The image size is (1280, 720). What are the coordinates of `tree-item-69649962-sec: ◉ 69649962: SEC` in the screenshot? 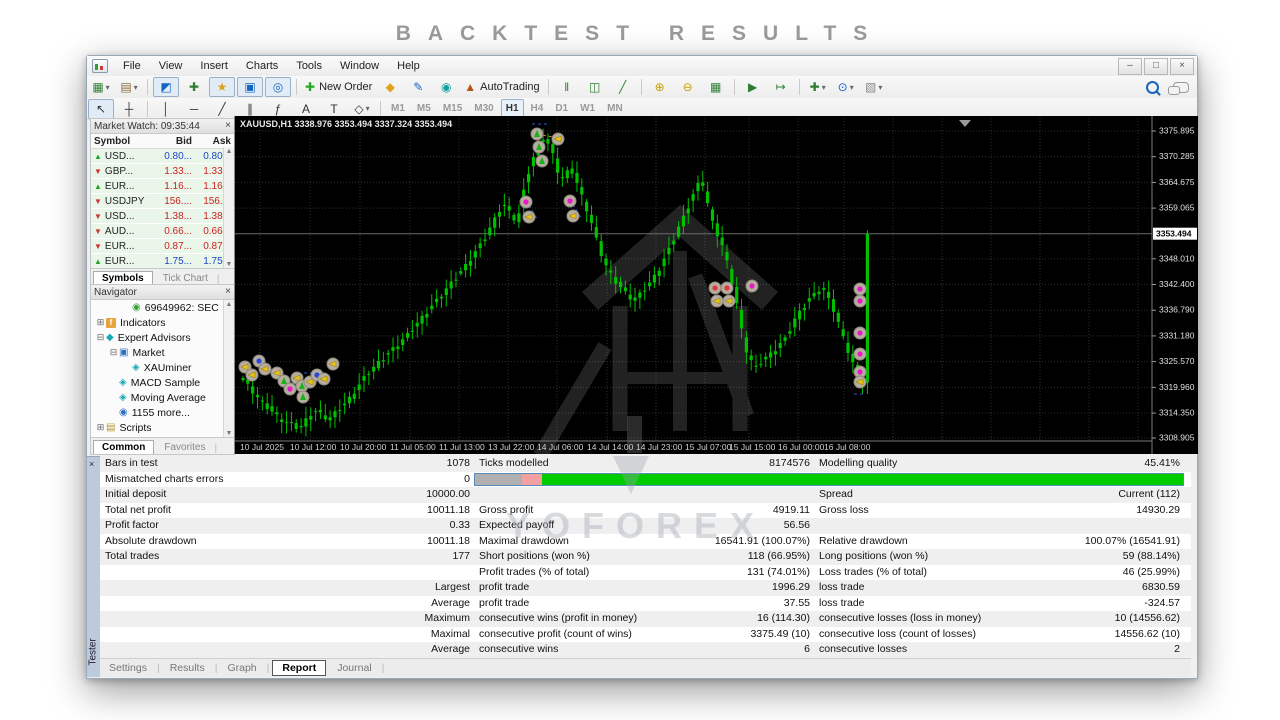 It's located at (162, 307).